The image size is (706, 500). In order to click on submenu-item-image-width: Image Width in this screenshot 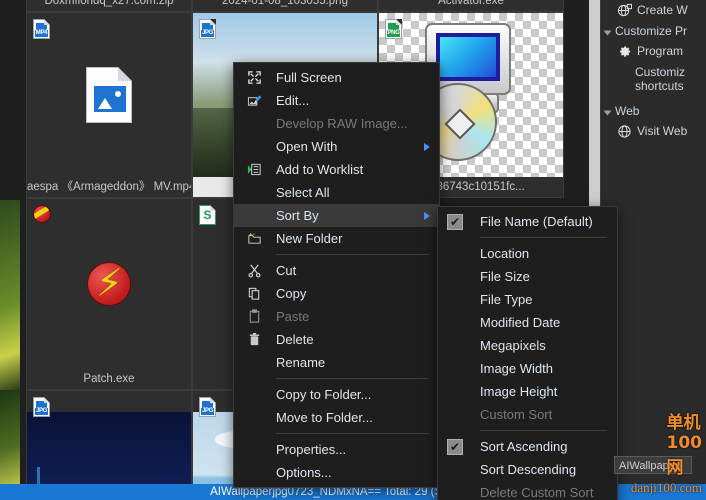, I will do `click(527, 368)`.